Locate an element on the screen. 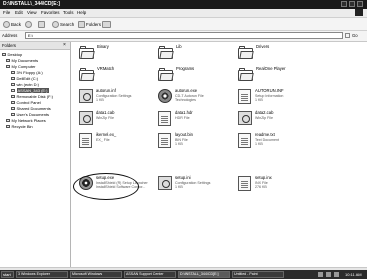 The width and height of the screenshot is (367, 279). address-label: Address is located at coordinates (10, 35).